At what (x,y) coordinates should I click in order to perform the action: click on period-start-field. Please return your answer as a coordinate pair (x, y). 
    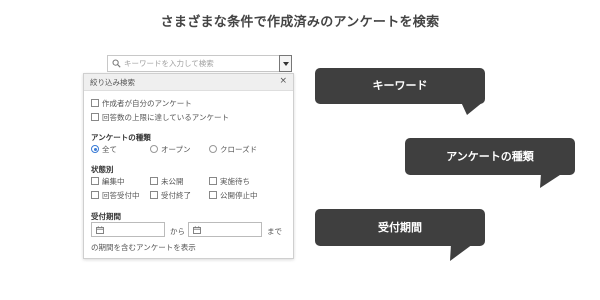
    Looking at the image, I should click on (128, 229).